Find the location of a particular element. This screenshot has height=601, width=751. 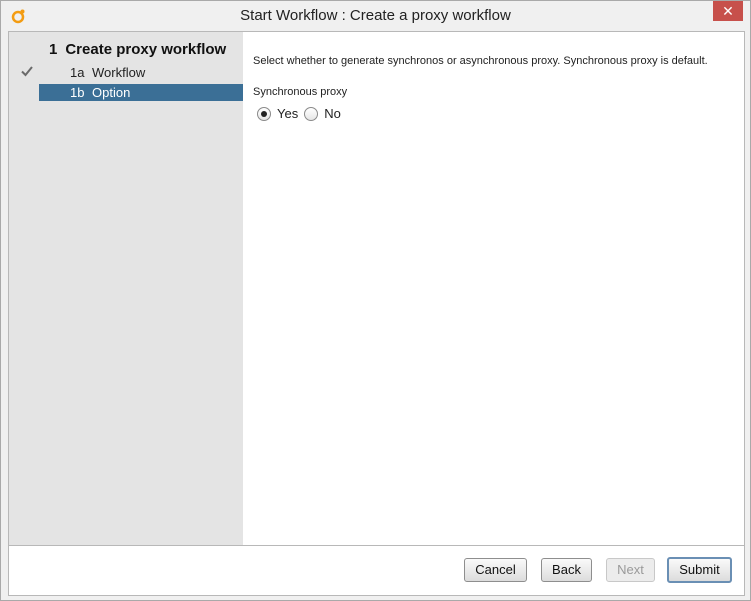

sidebar-item-workflow: 1a Workflow is located at coordinates (141, 72).